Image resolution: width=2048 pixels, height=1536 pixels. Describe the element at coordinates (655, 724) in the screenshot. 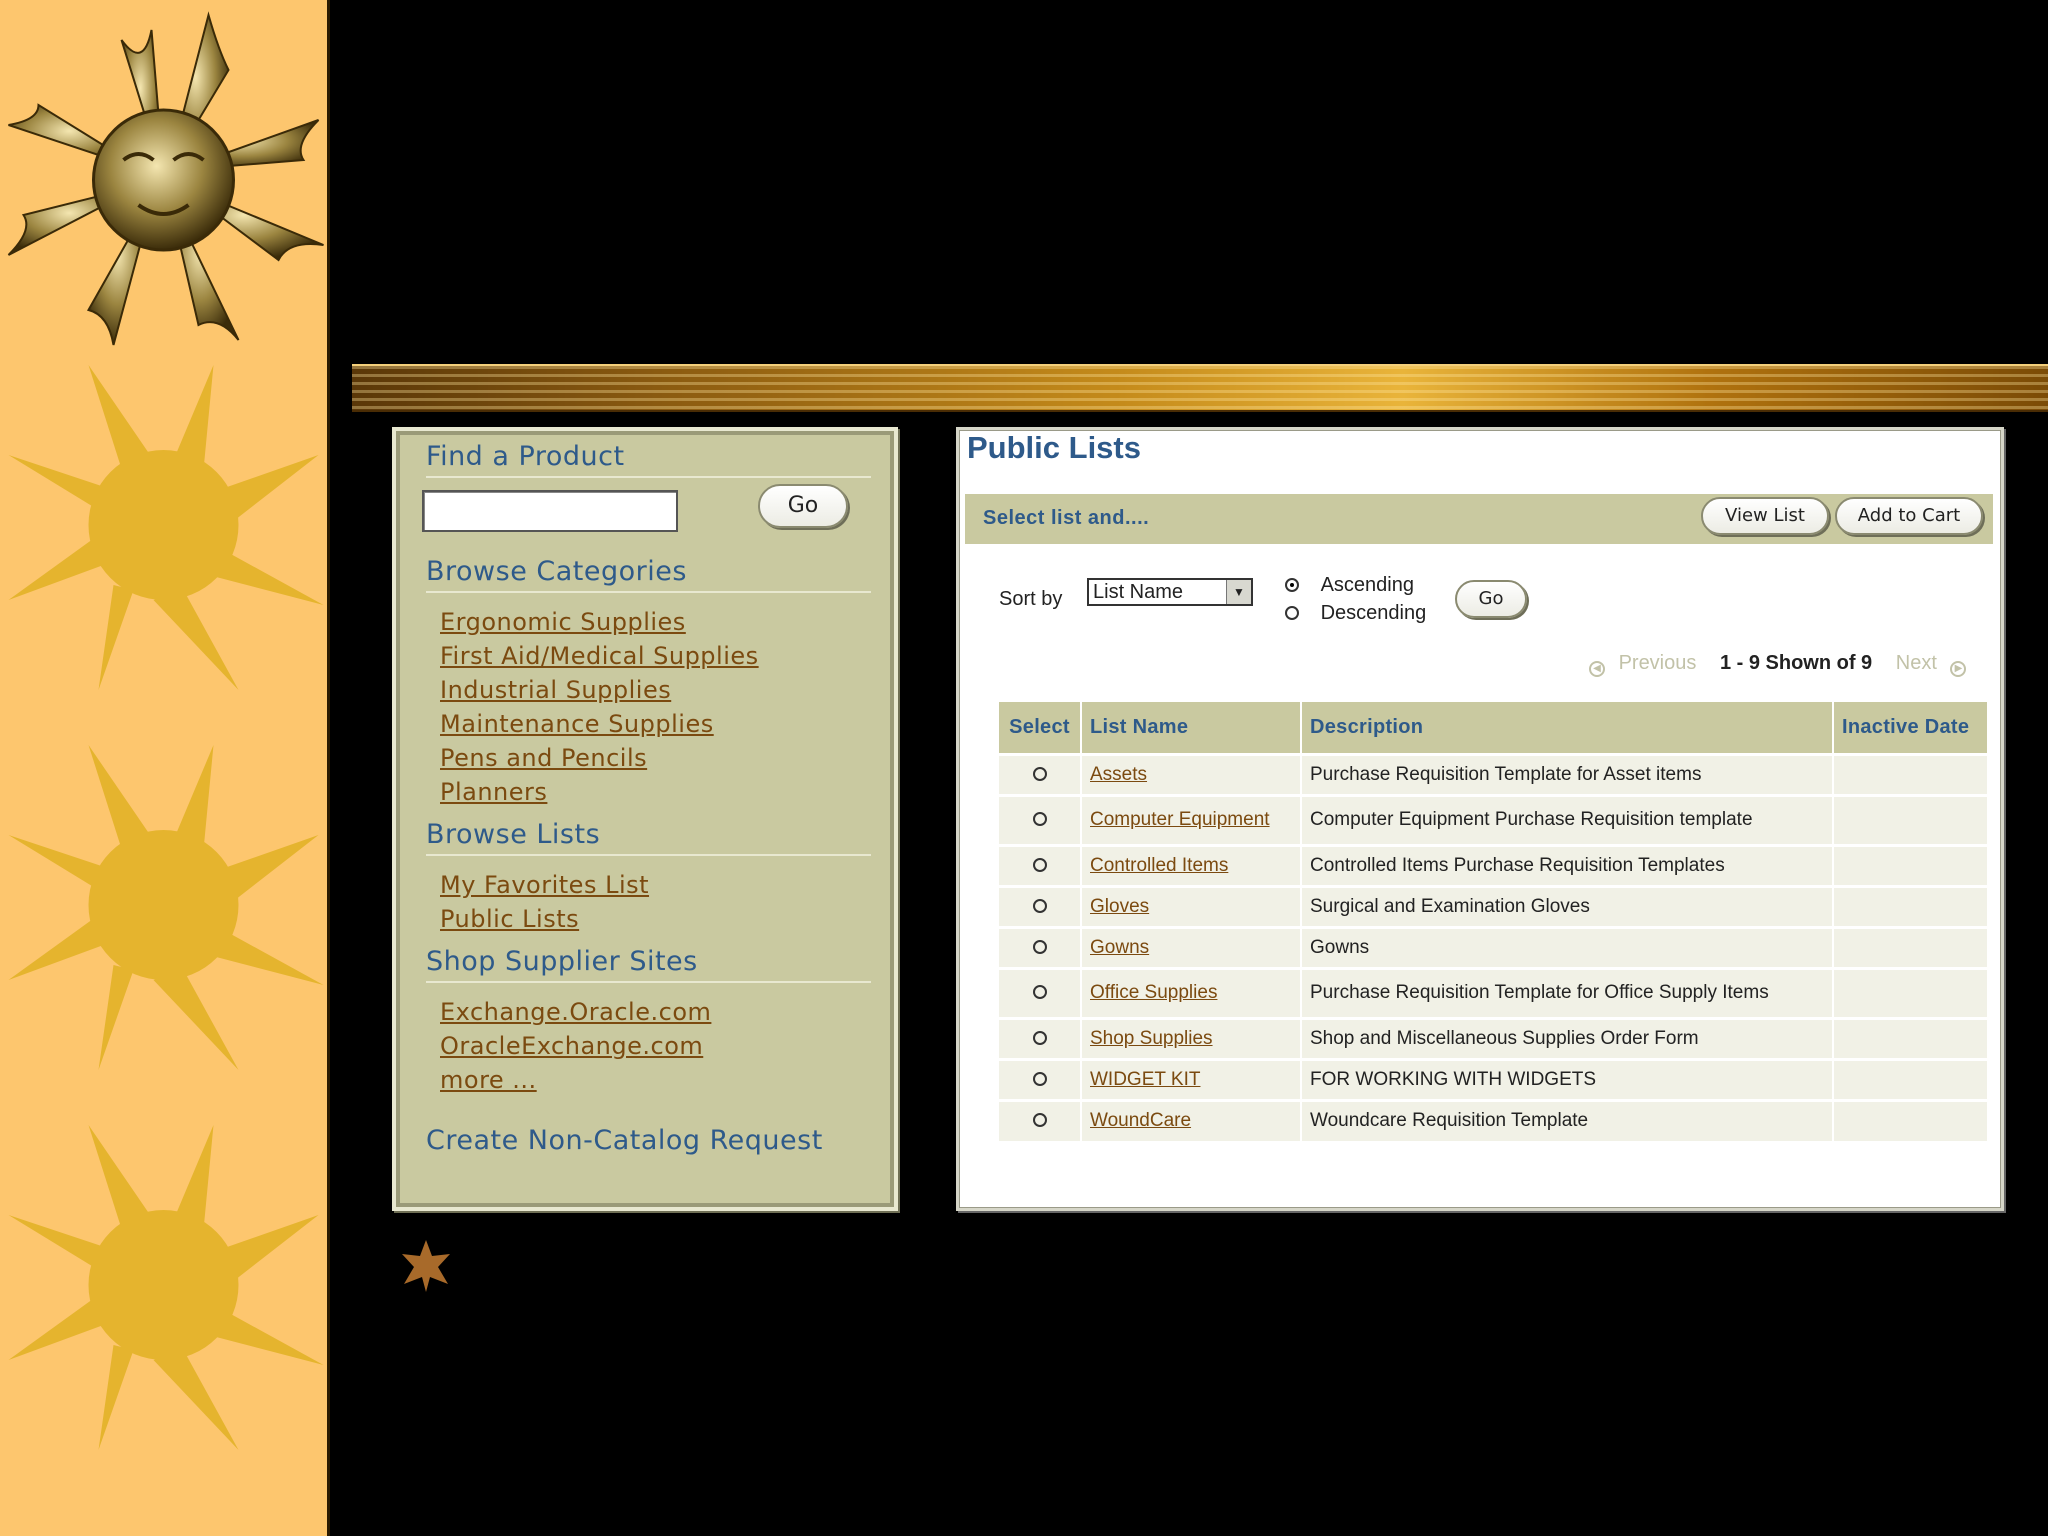

I see `category-link: Maintenance Supplies` at that location.